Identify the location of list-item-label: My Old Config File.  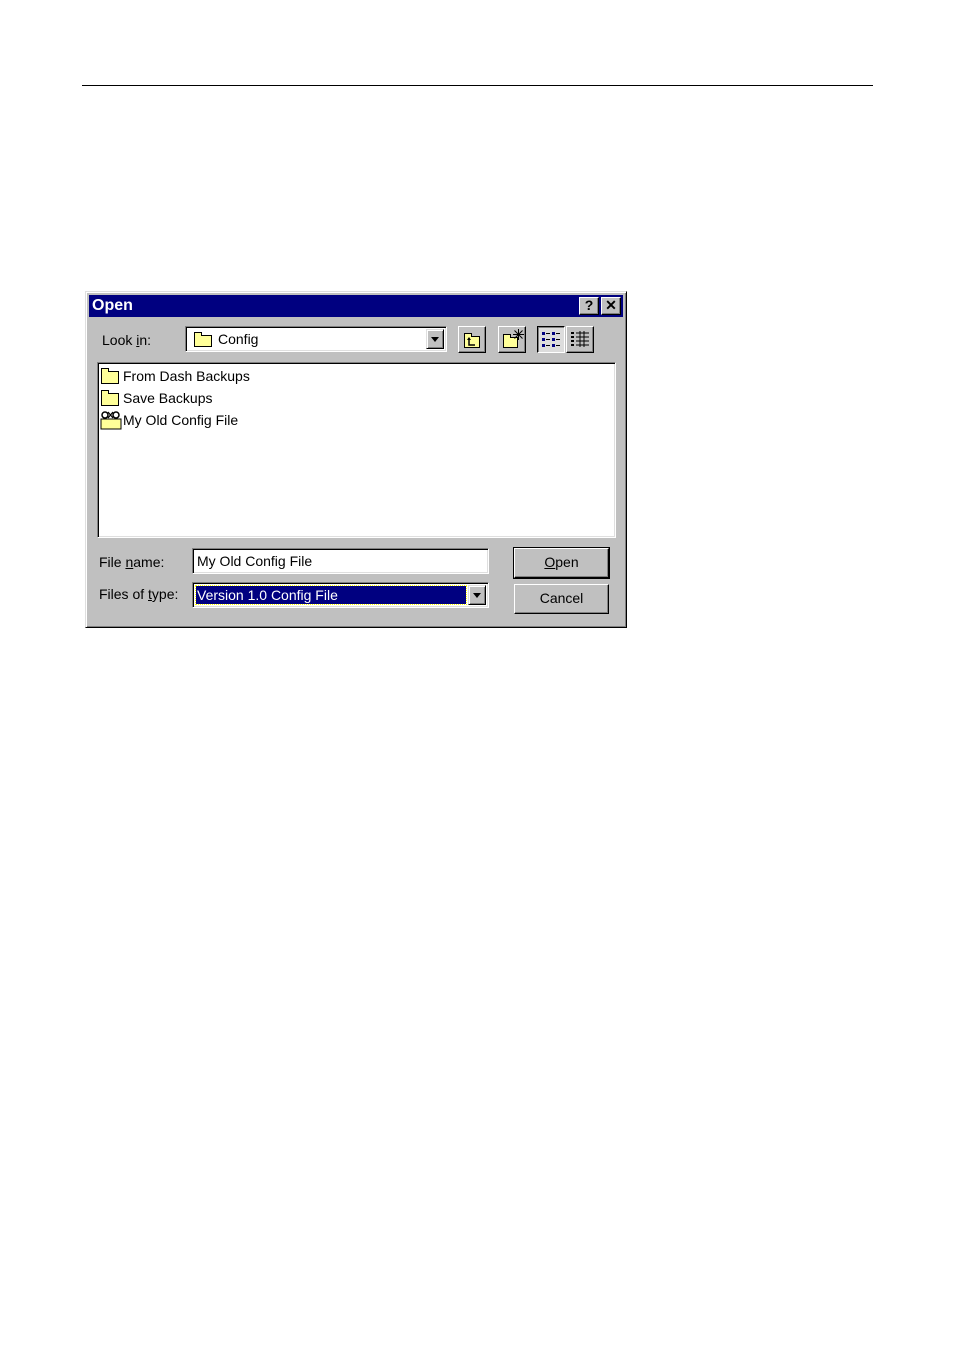
(181, 420).